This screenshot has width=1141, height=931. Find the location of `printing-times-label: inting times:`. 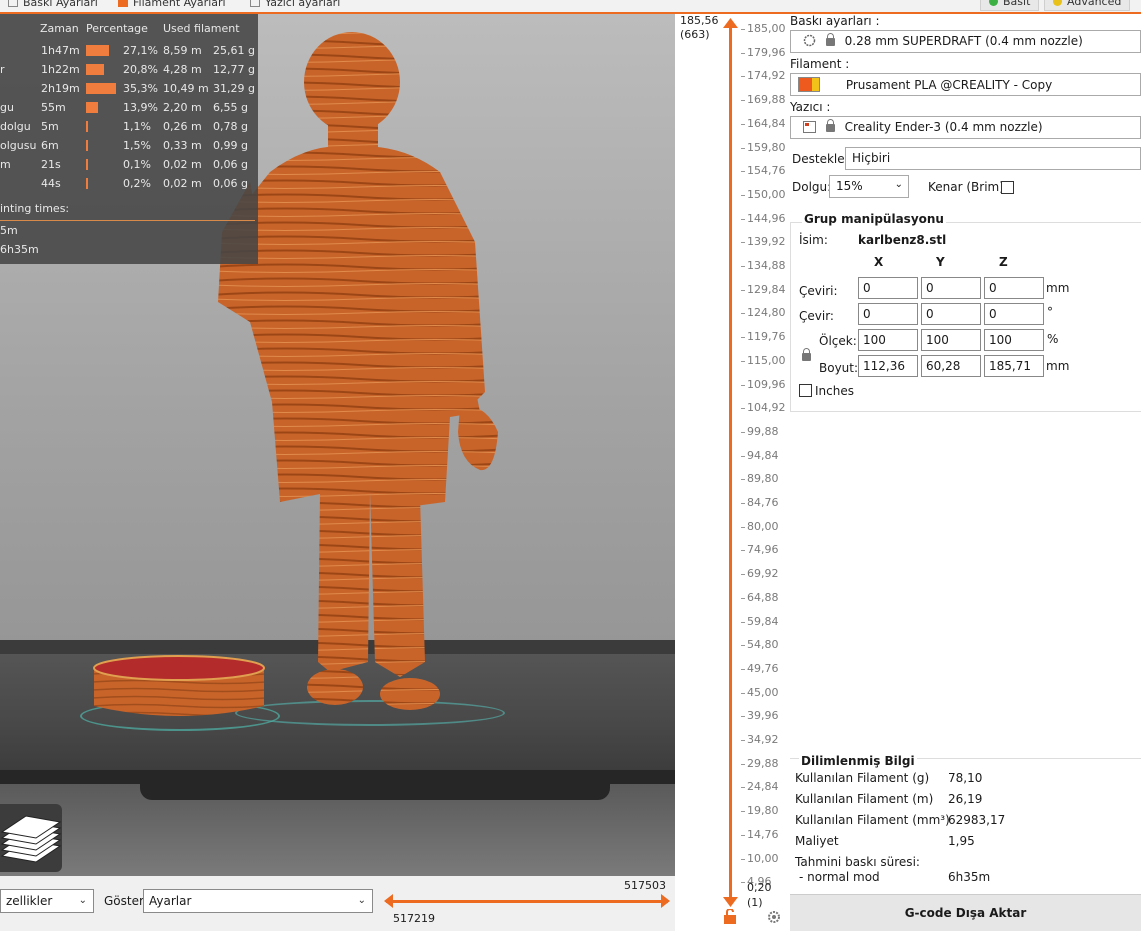

printing-times-label: inting times: is located at coordinates (35, 208).